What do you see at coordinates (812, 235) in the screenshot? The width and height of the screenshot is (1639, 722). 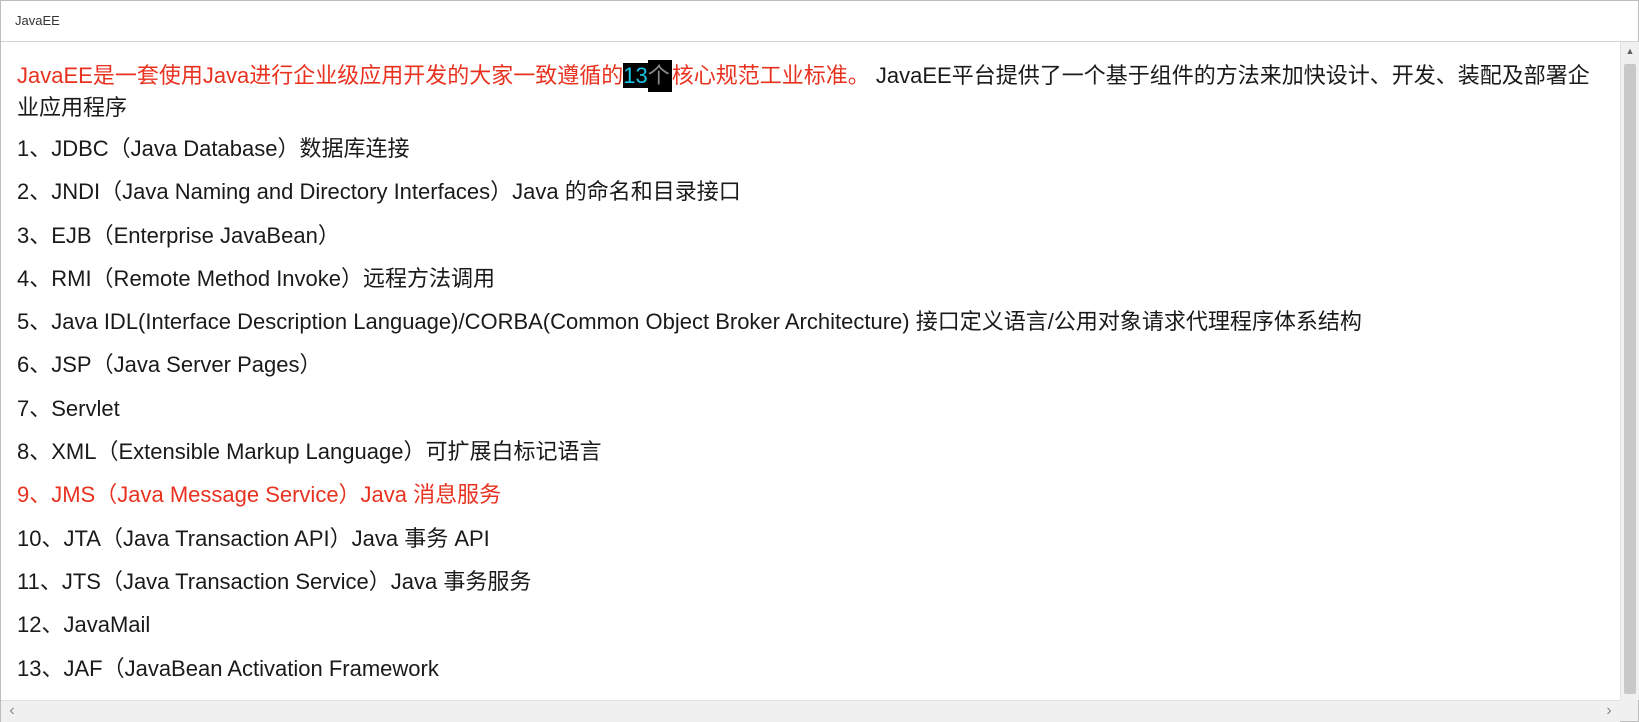 I see `list-item: 3、EJB（Enterprise JavaBean）` at bounding box center [812, 235].